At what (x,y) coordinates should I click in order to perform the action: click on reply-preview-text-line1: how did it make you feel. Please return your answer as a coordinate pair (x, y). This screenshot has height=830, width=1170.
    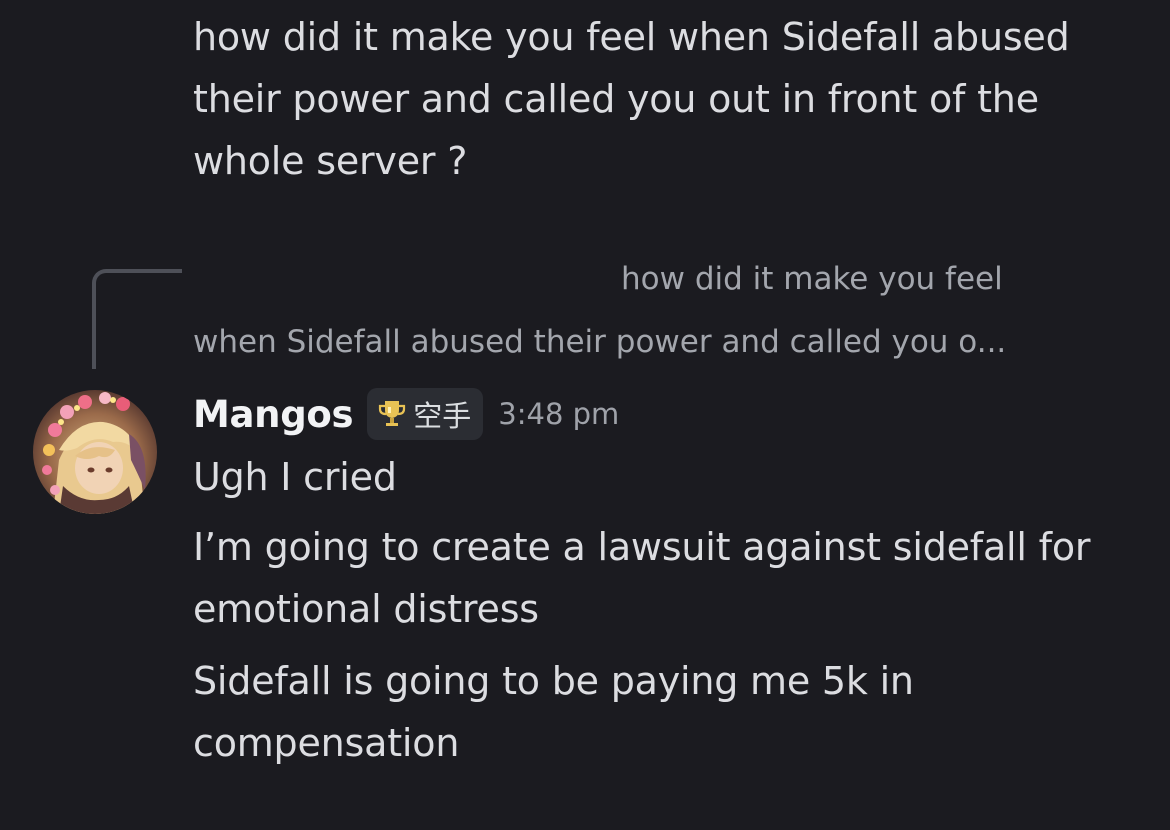
    Looking at the image, I should click on (812, 279).